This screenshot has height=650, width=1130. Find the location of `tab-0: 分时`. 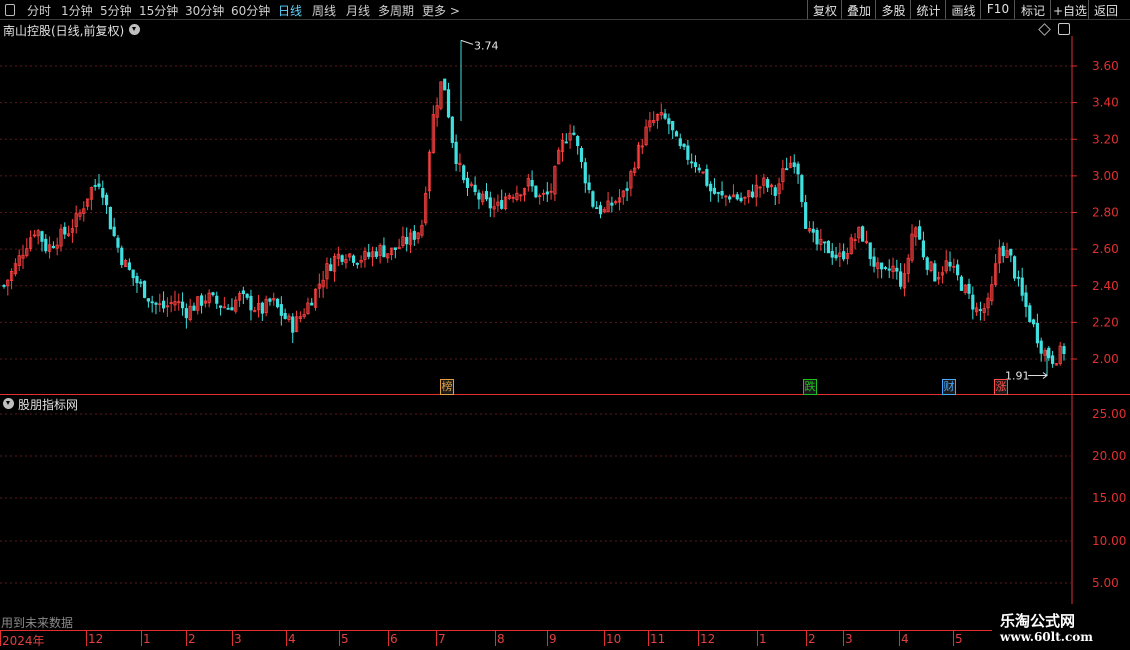

tab-0: 分时 is located at coordinates (39, 10).